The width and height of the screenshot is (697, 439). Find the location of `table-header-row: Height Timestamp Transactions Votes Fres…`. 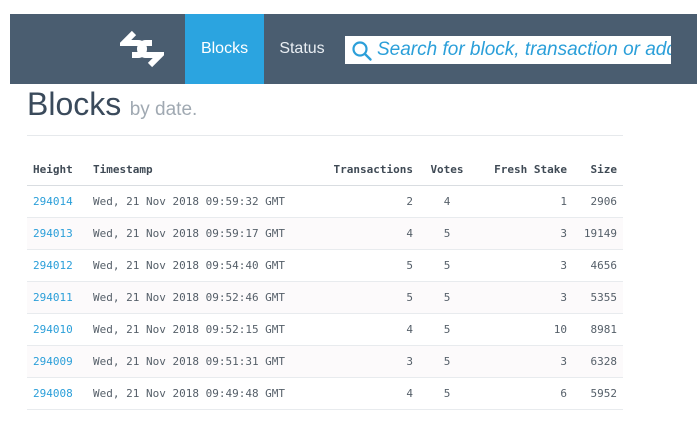

table-header-row: Height Timestamp Transactions Votes Fres… is located at coordinates (325, 170).